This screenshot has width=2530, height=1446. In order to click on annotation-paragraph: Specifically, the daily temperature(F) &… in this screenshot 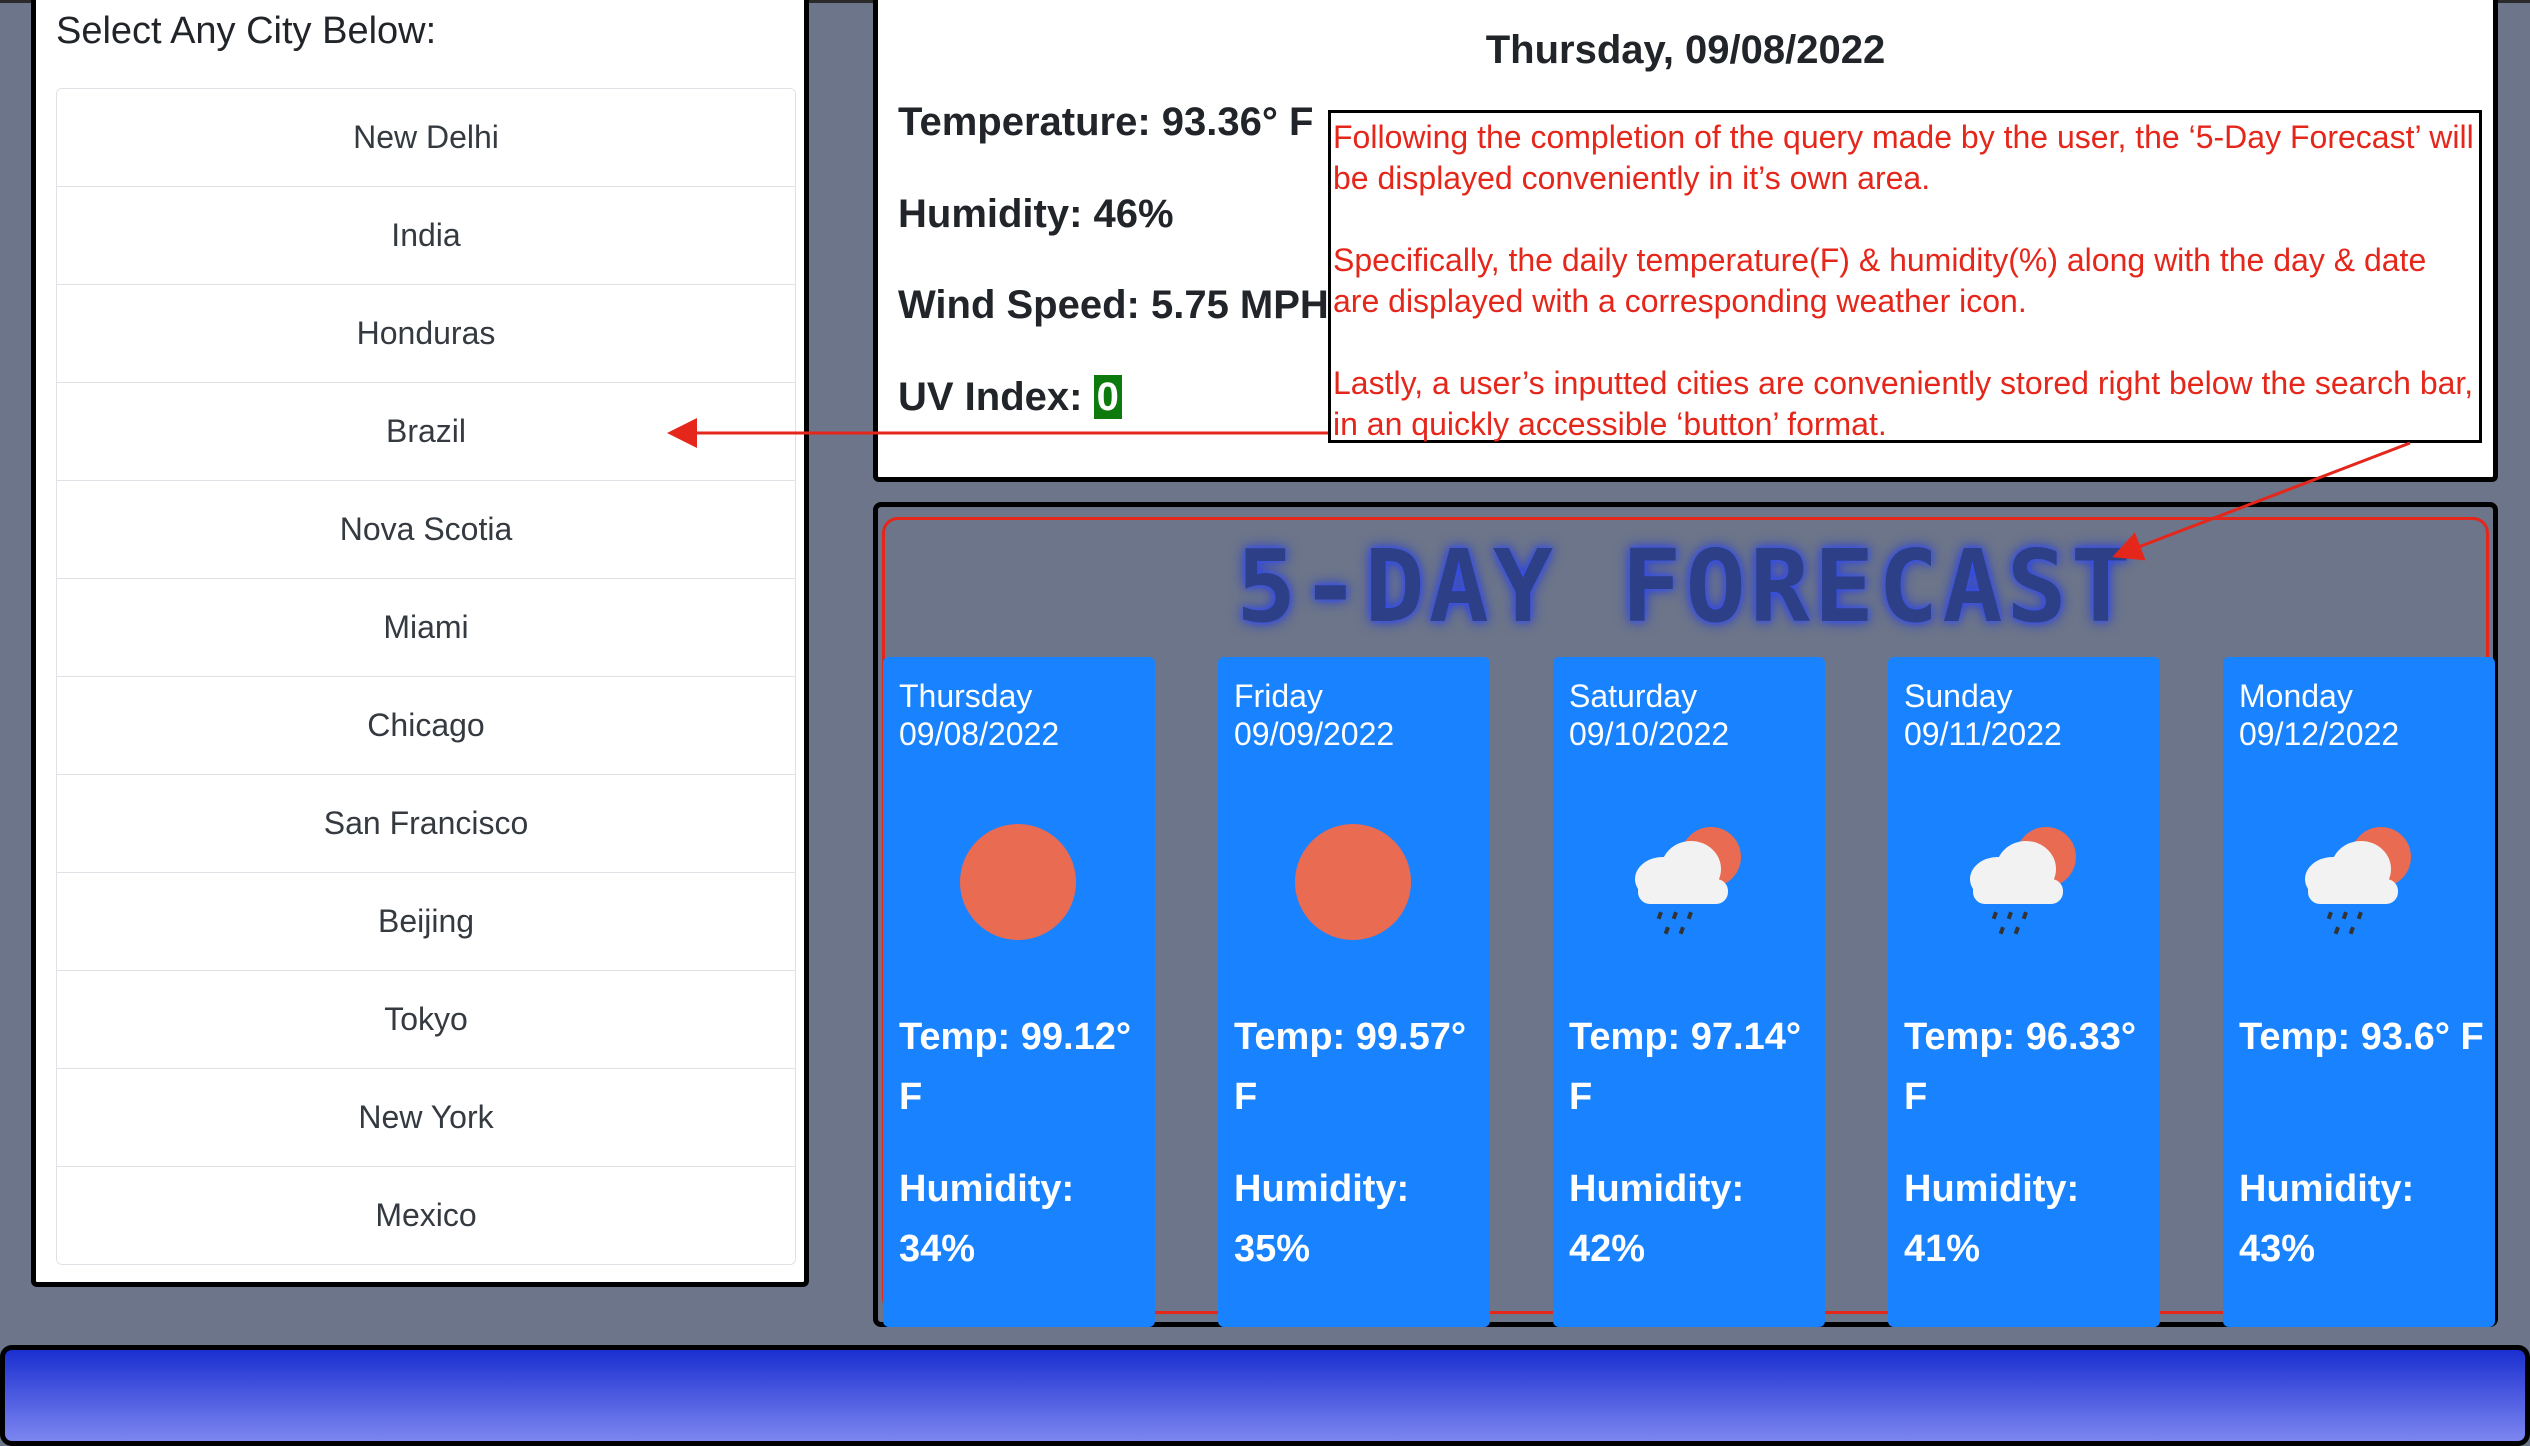, I will do `click(1880, 280)`.